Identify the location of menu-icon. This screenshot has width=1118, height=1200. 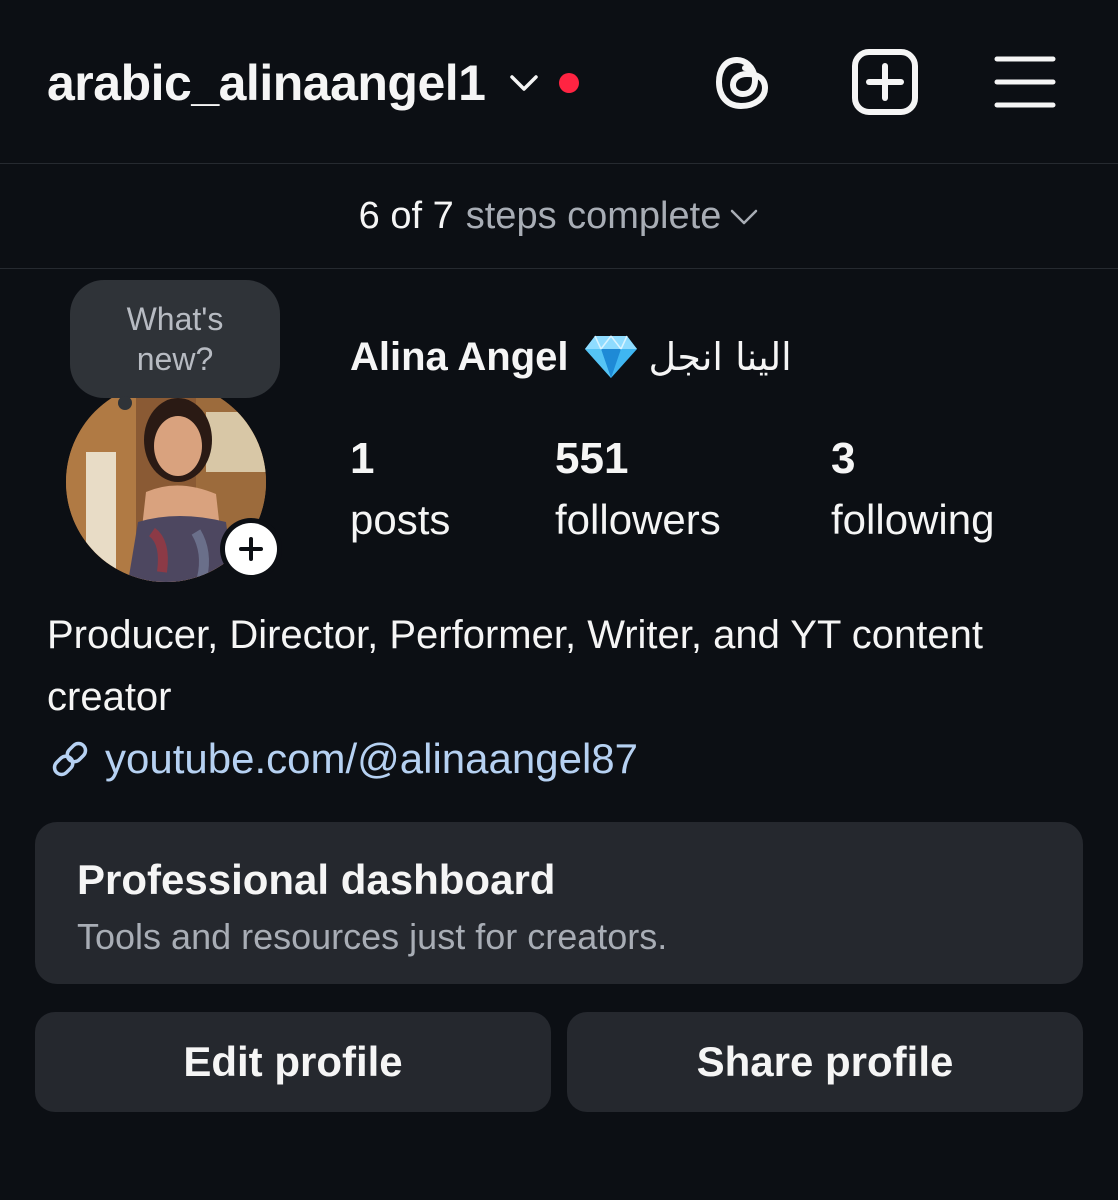
(1025, 82).